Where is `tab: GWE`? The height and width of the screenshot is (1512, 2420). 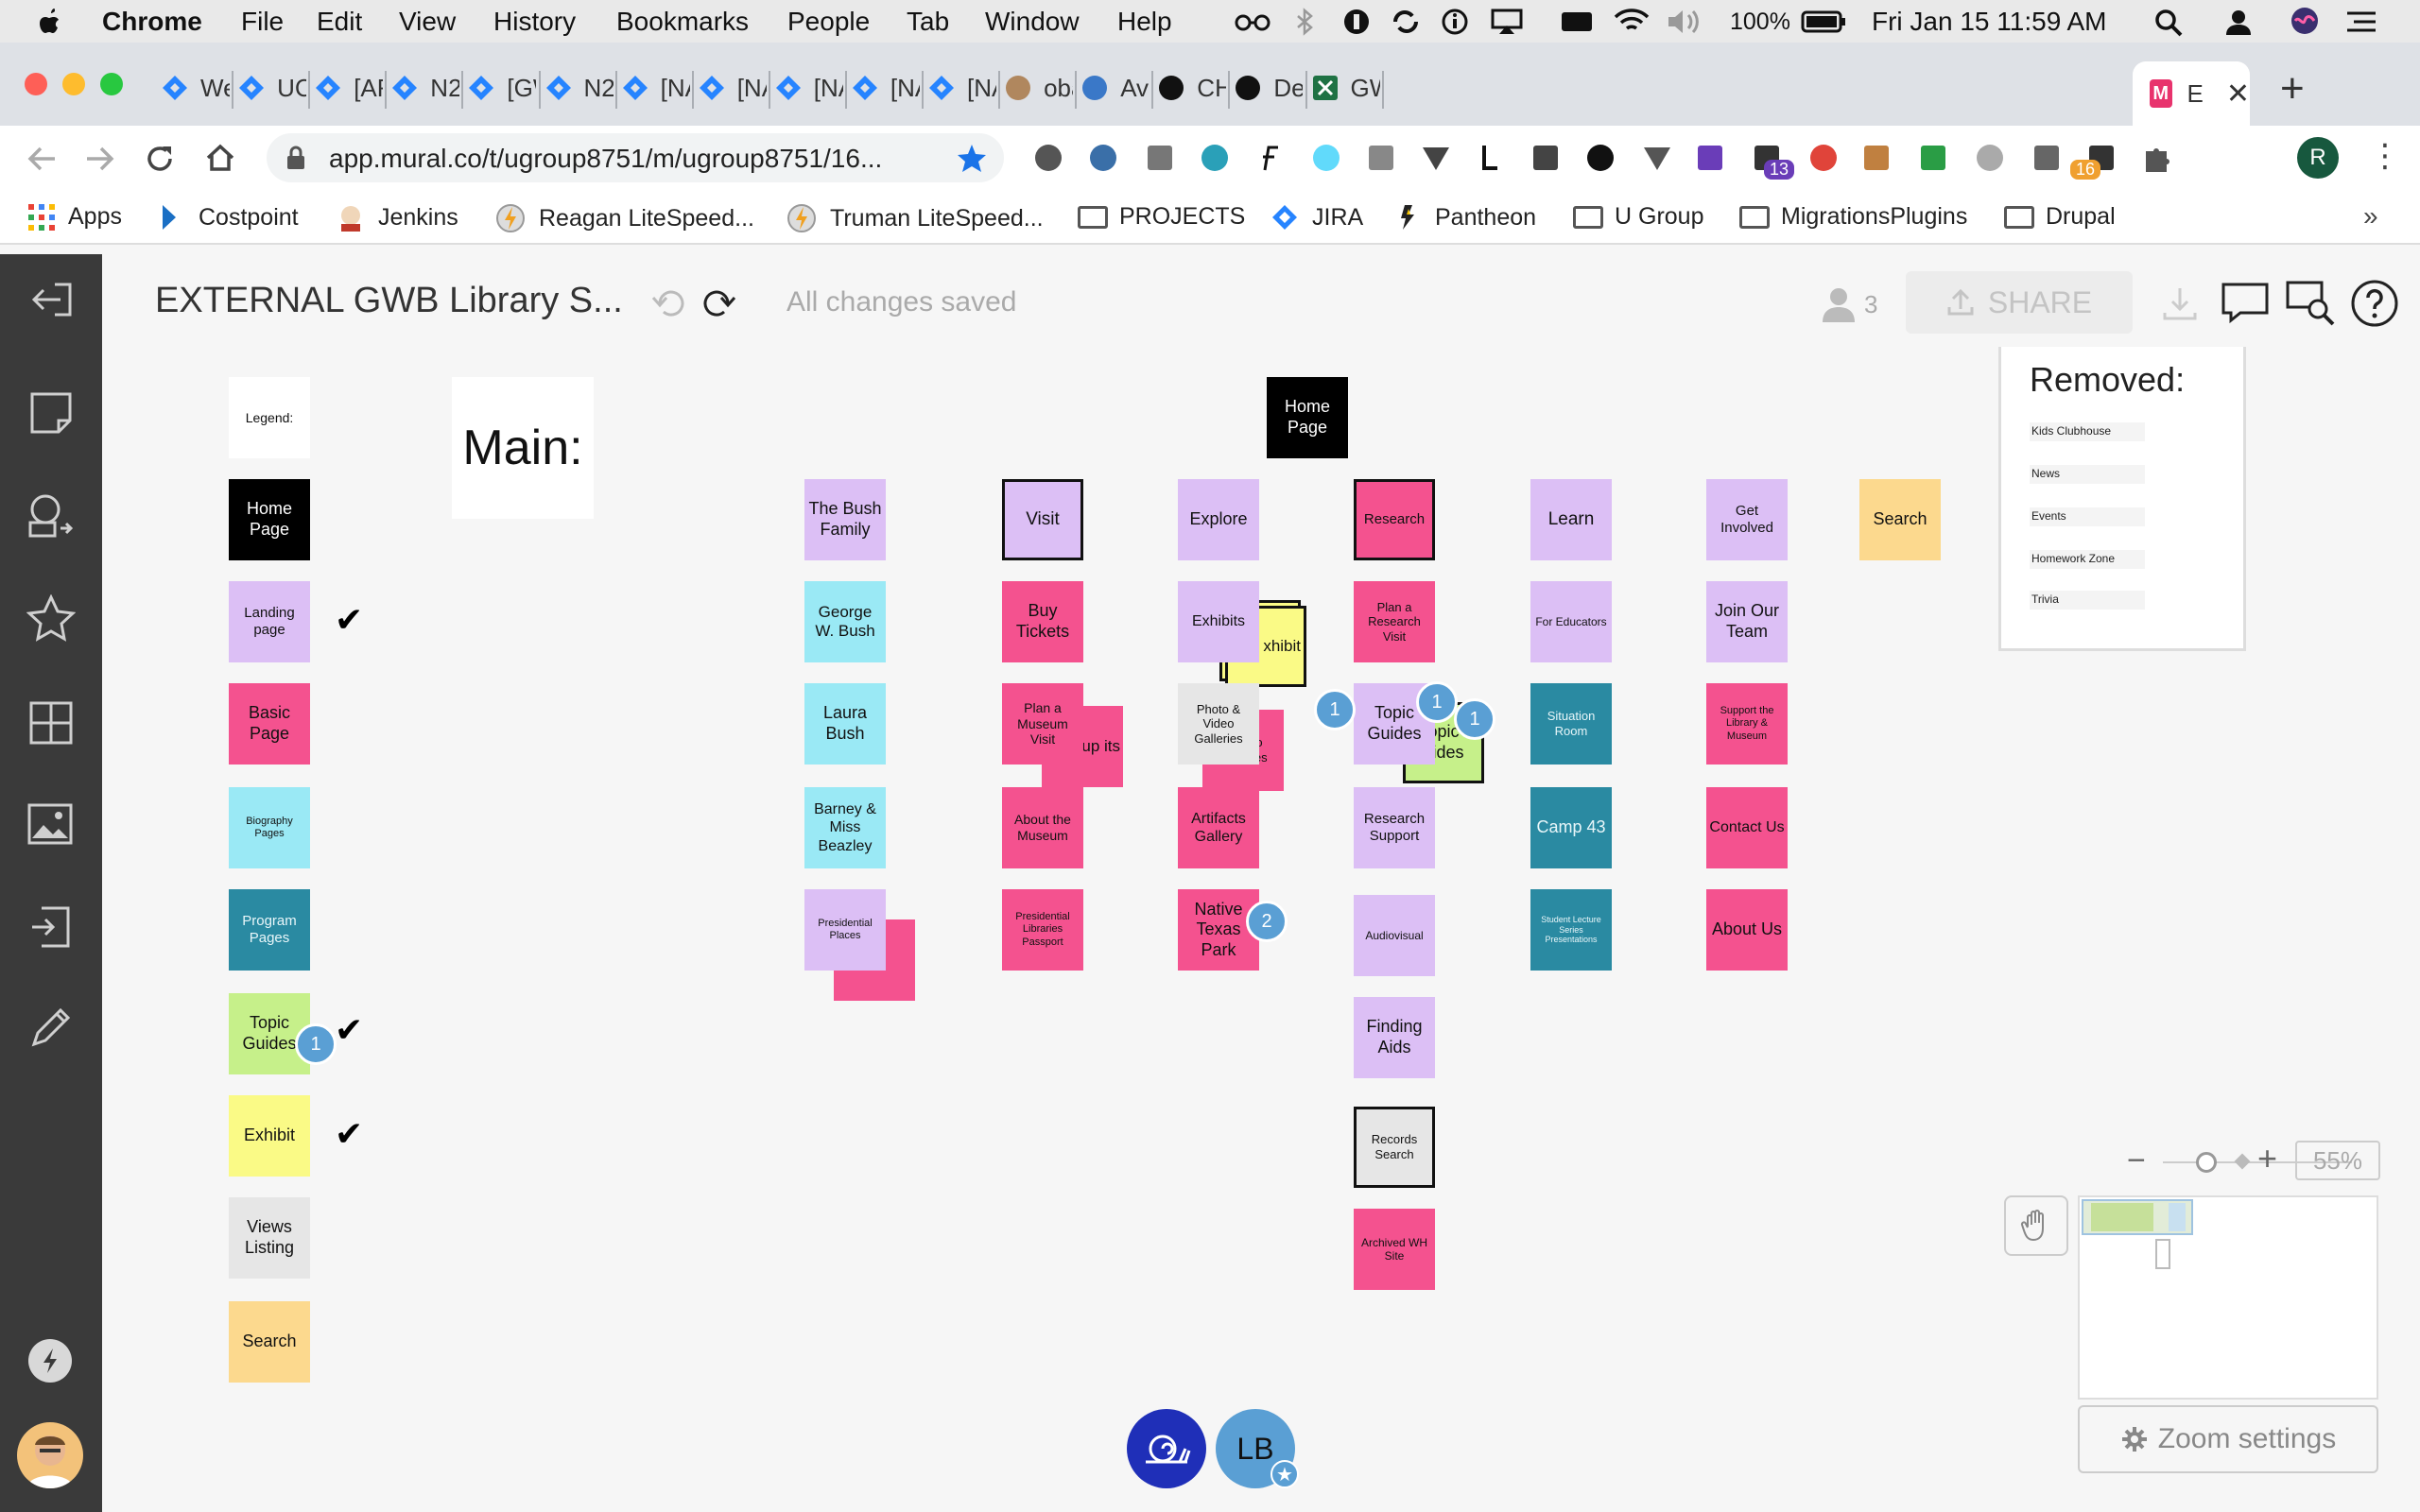
tab: GWE is located at coordinates (1345, 87).